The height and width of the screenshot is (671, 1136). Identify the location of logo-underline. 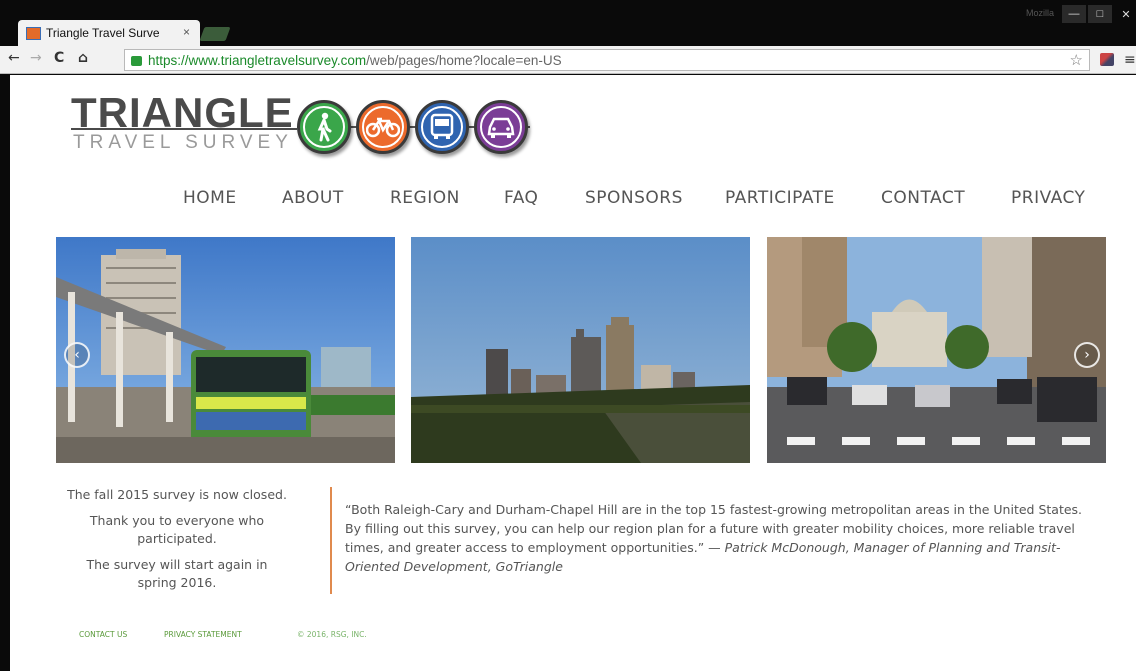
(184, 129).